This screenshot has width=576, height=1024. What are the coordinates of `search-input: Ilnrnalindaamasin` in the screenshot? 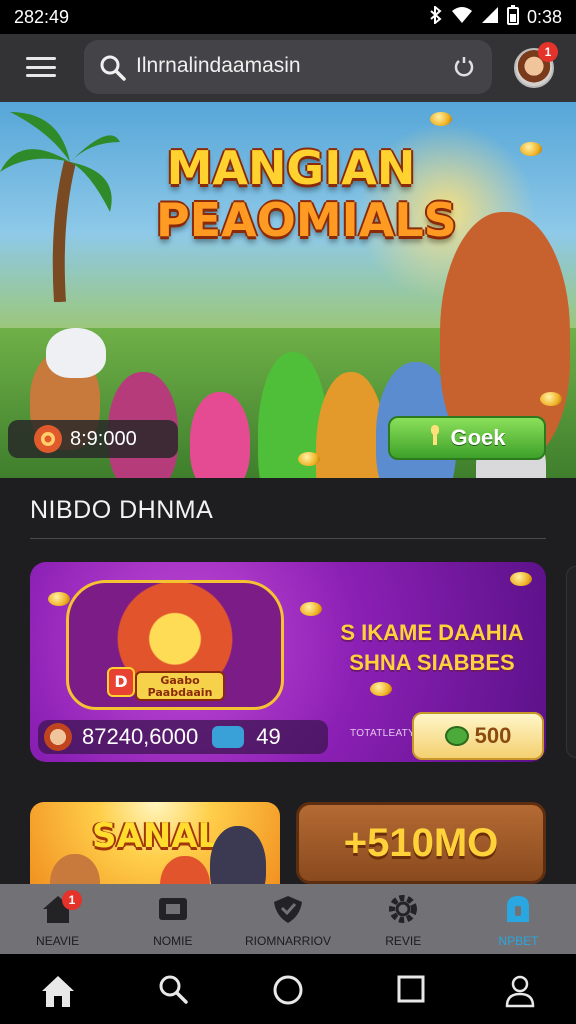 It's located at (218, 66).